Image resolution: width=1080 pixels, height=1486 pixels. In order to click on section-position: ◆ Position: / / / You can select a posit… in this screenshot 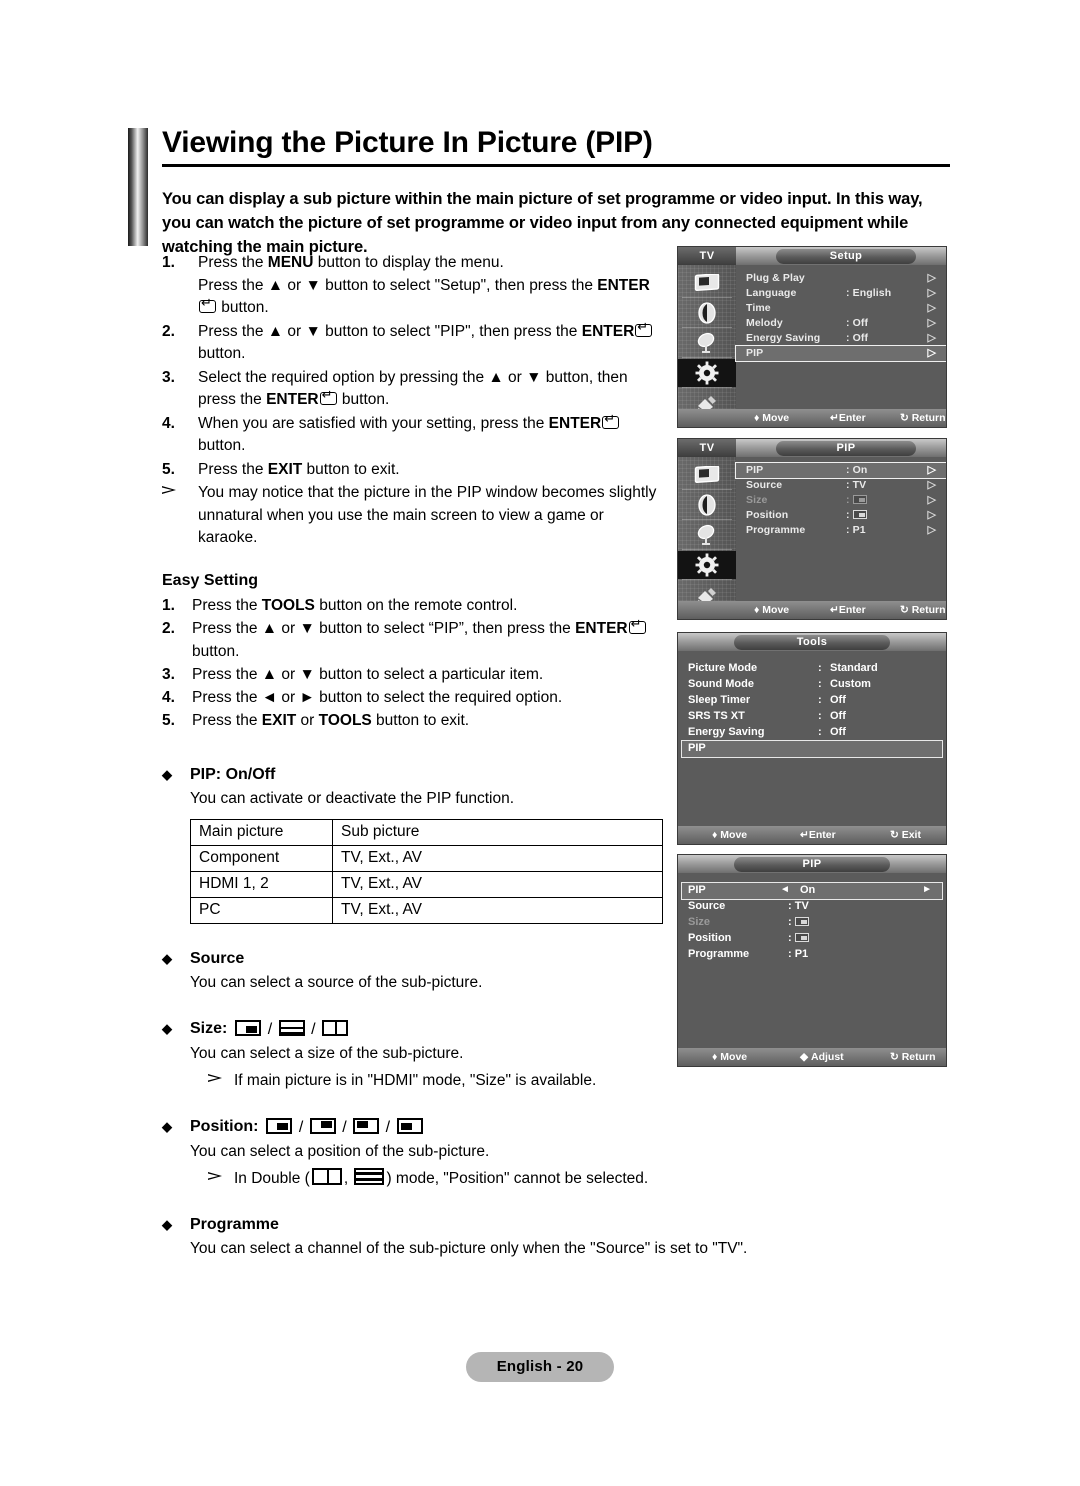, I will do `click(412, 1153)`.